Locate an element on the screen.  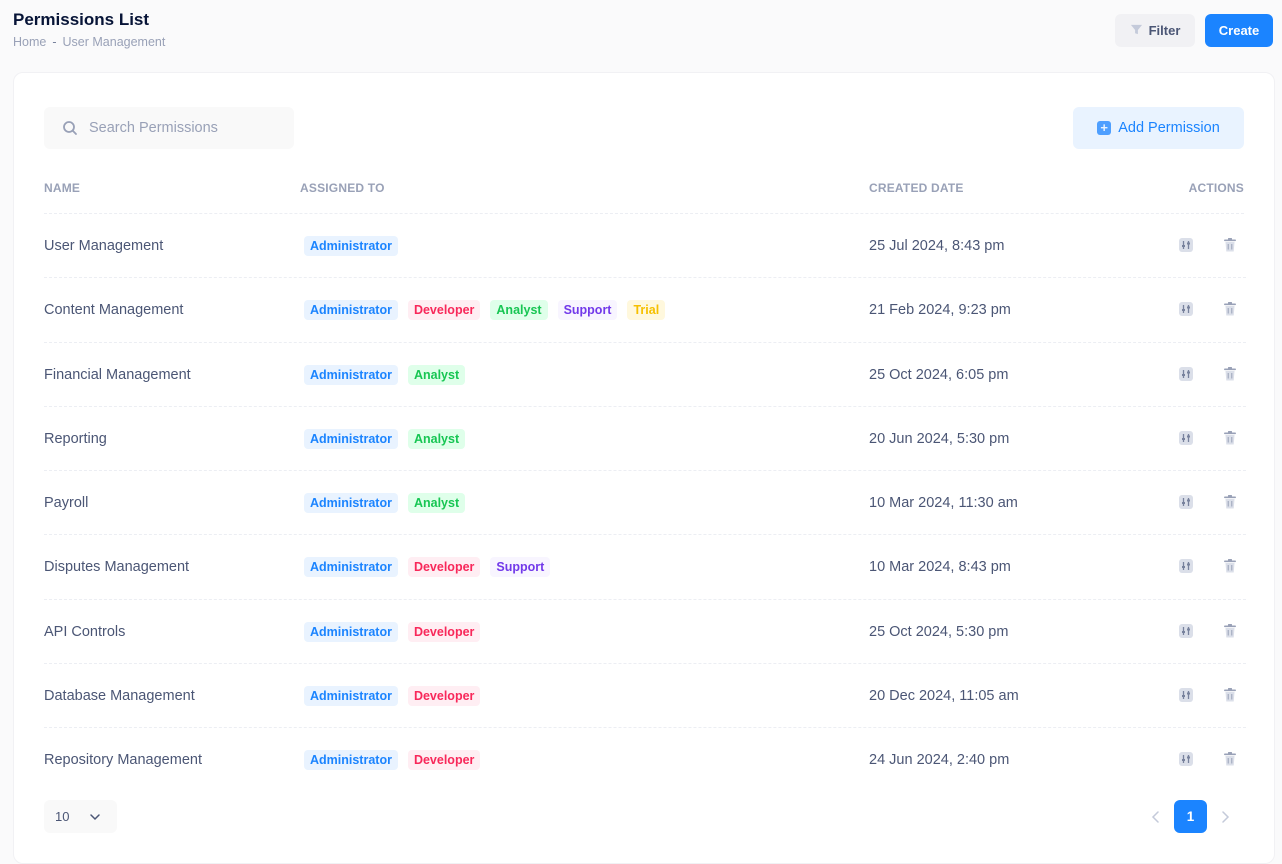
permission-name: API Controls is located at coordinates (85, 631).